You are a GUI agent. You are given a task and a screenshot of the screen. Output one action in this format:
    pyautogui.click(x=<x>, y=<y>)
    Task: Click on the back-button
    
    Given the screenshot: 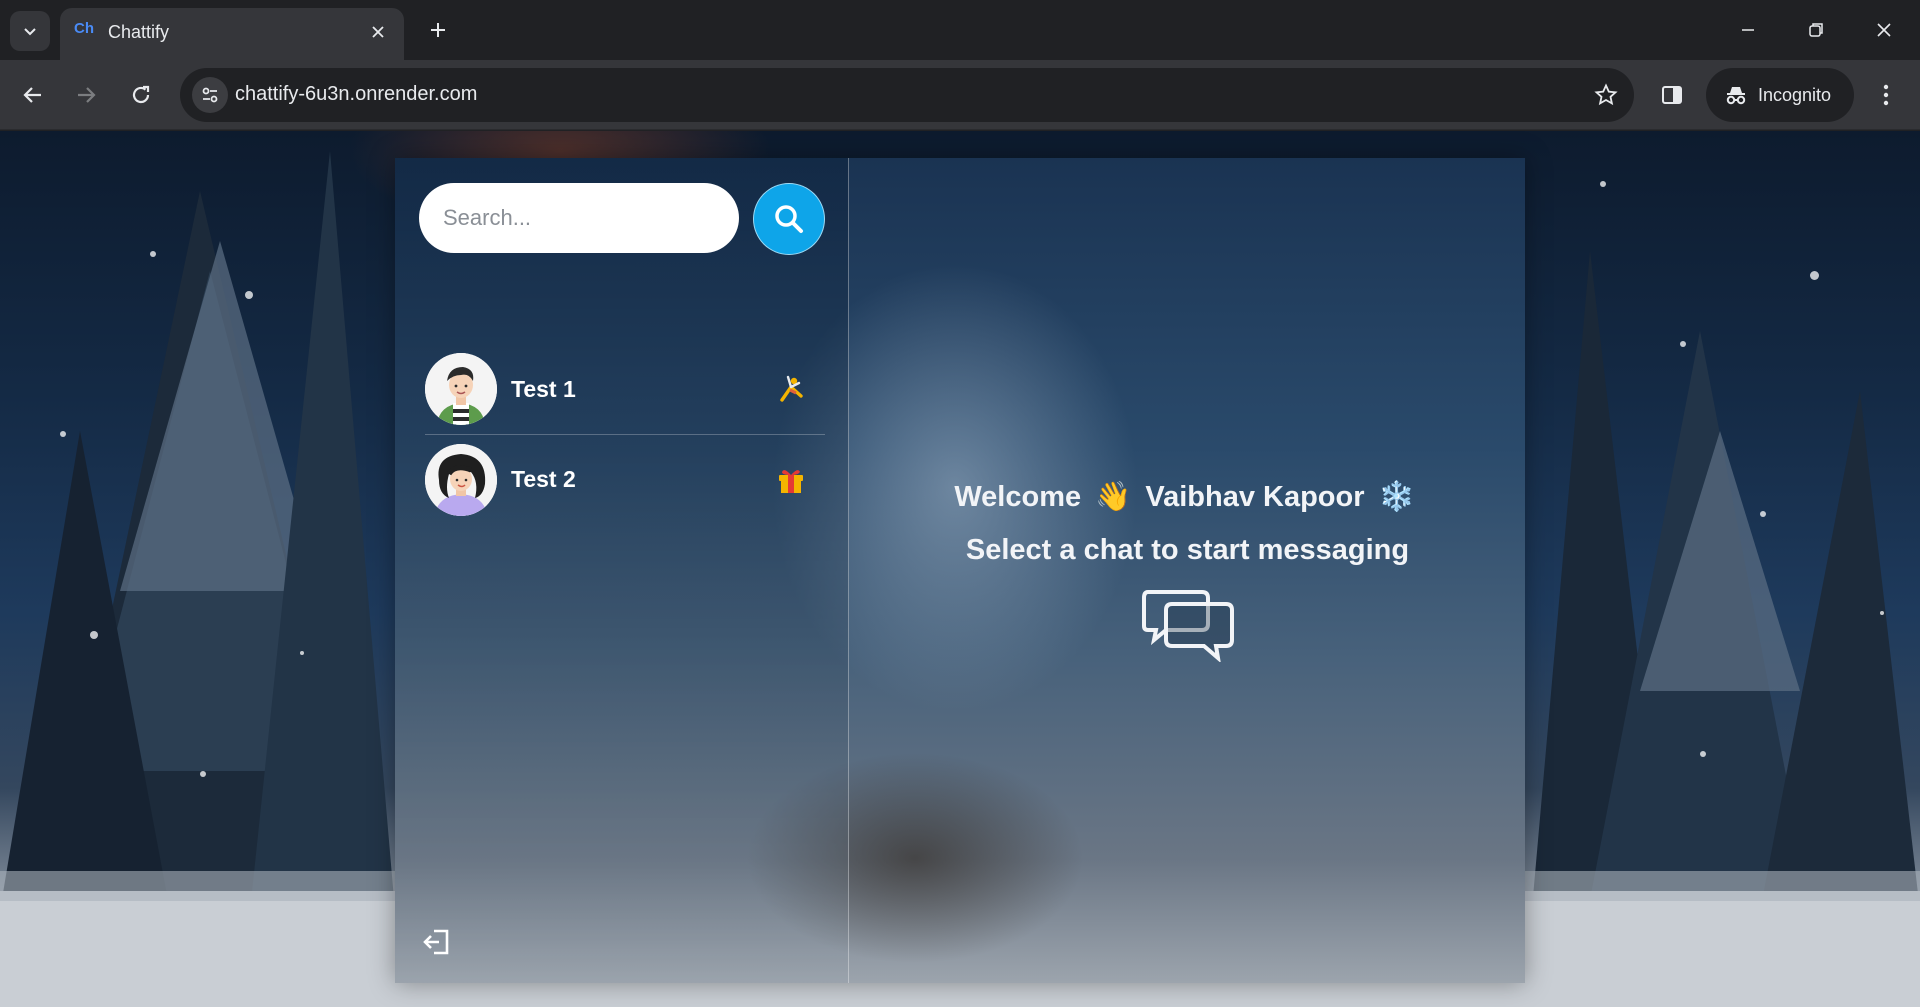 What is the action you would take?
    pyautogui.click(x=33, y=95)
    